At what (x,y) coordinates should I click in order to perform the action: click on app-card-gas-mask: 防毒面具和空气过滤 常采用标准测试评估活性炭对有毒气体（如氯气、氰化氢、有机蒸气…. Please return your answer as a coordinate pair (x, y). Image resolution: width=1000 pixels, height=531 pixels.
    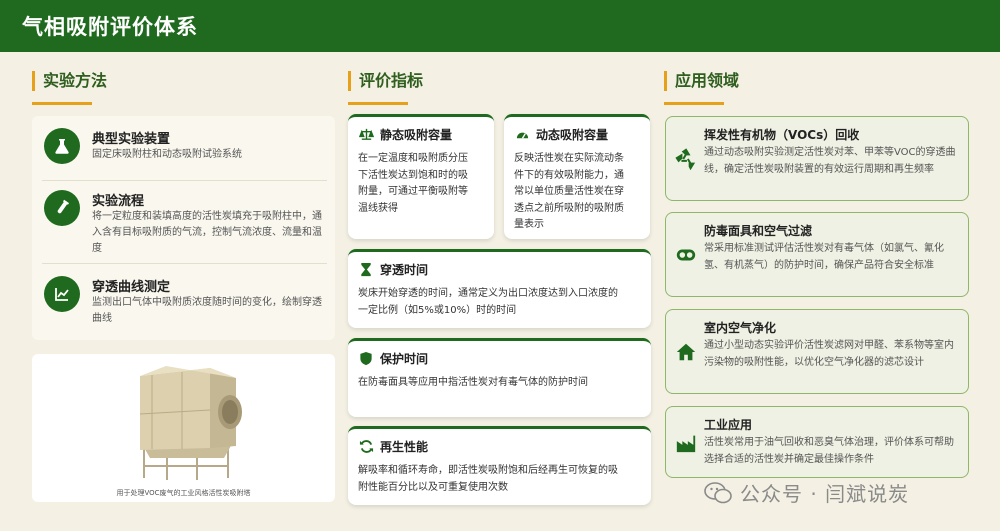
    Looking at the image, I should click on (817, 254).